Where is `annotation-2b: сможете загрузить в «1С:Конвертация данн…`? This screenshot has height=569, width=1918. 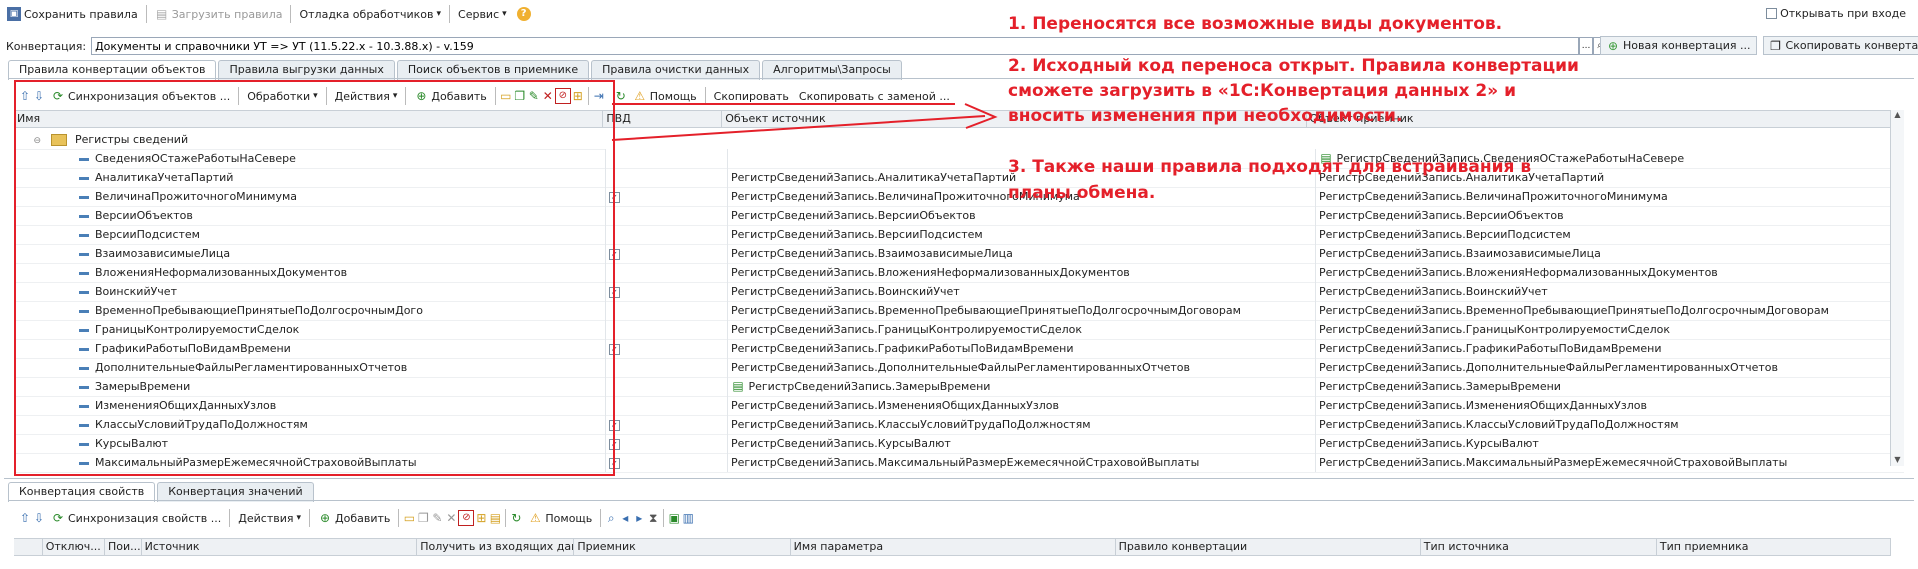
annotation-2b: сможете загрузить в «1С:Конвертация данн… is located at coordinates (1262, 91).